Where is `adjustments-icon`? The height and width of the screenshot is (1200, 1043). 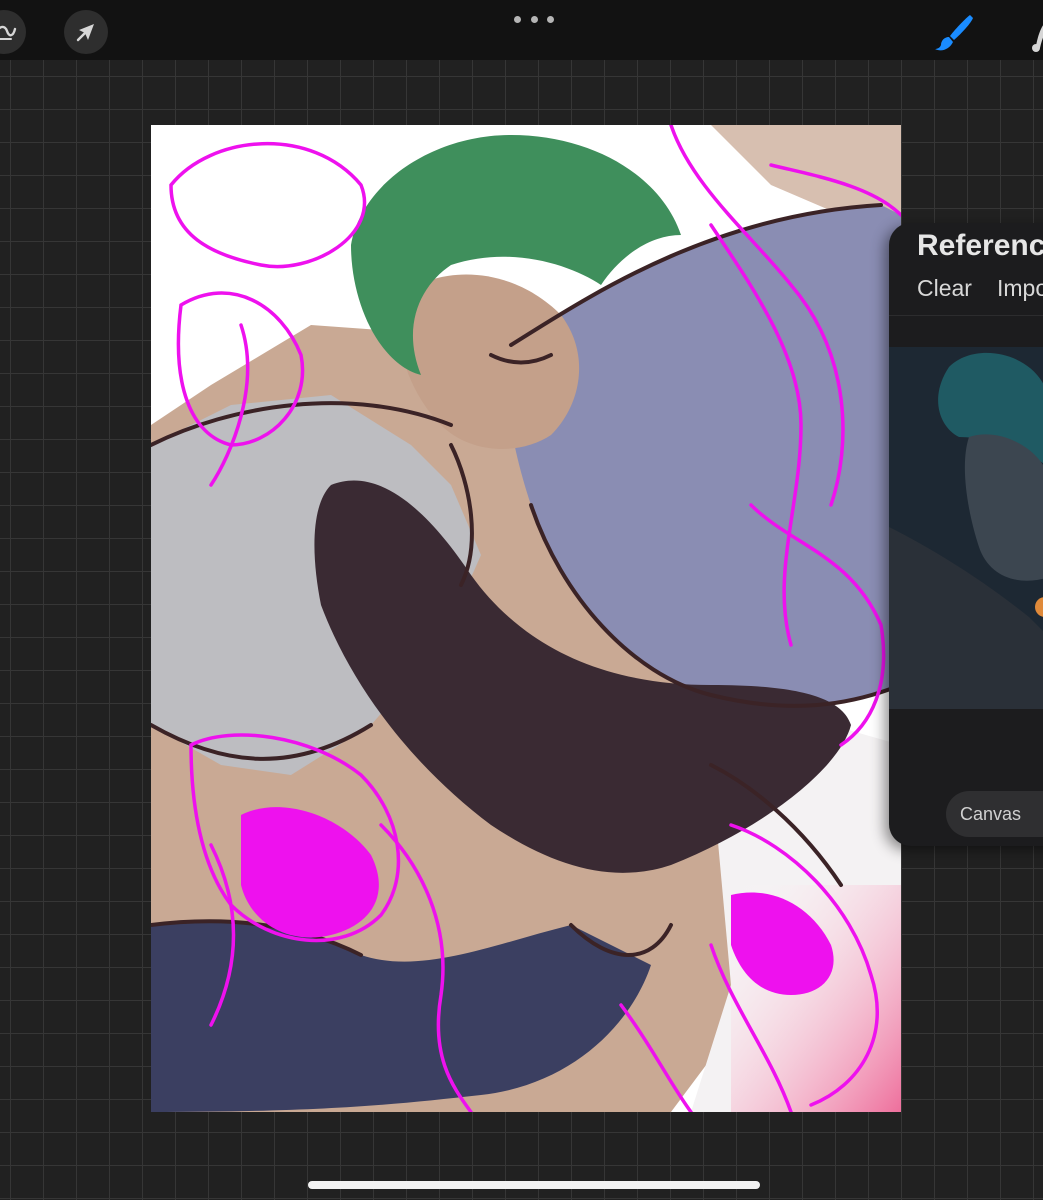
adjustments-icon is located at coordinates (8, 32).